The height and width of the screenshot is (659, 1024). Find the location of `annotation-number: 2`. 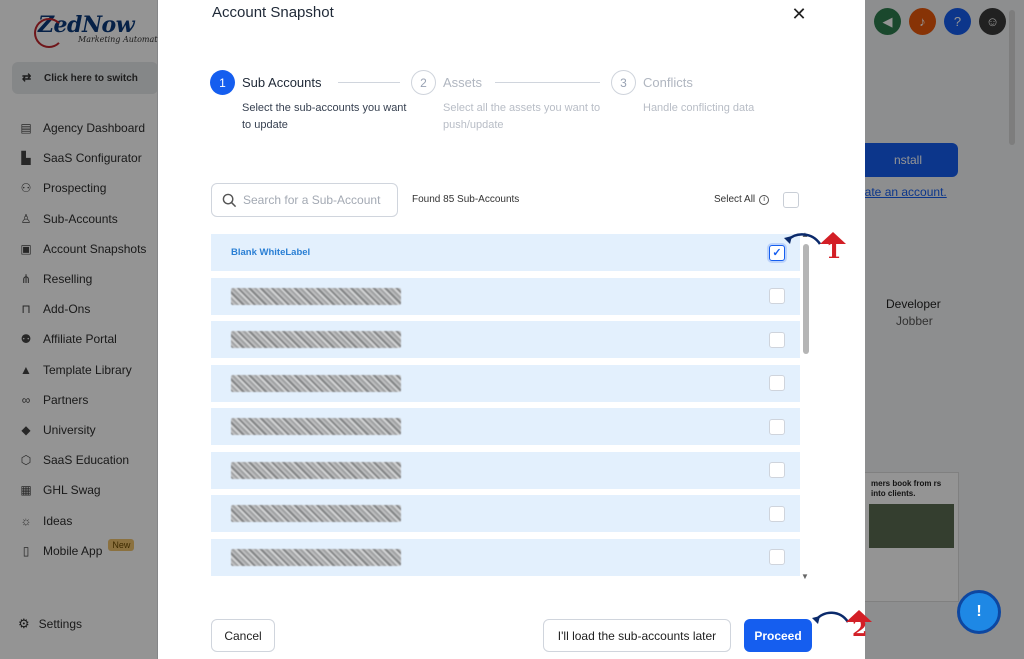

annotation-number: 2 is located at coordinates (860, 629).